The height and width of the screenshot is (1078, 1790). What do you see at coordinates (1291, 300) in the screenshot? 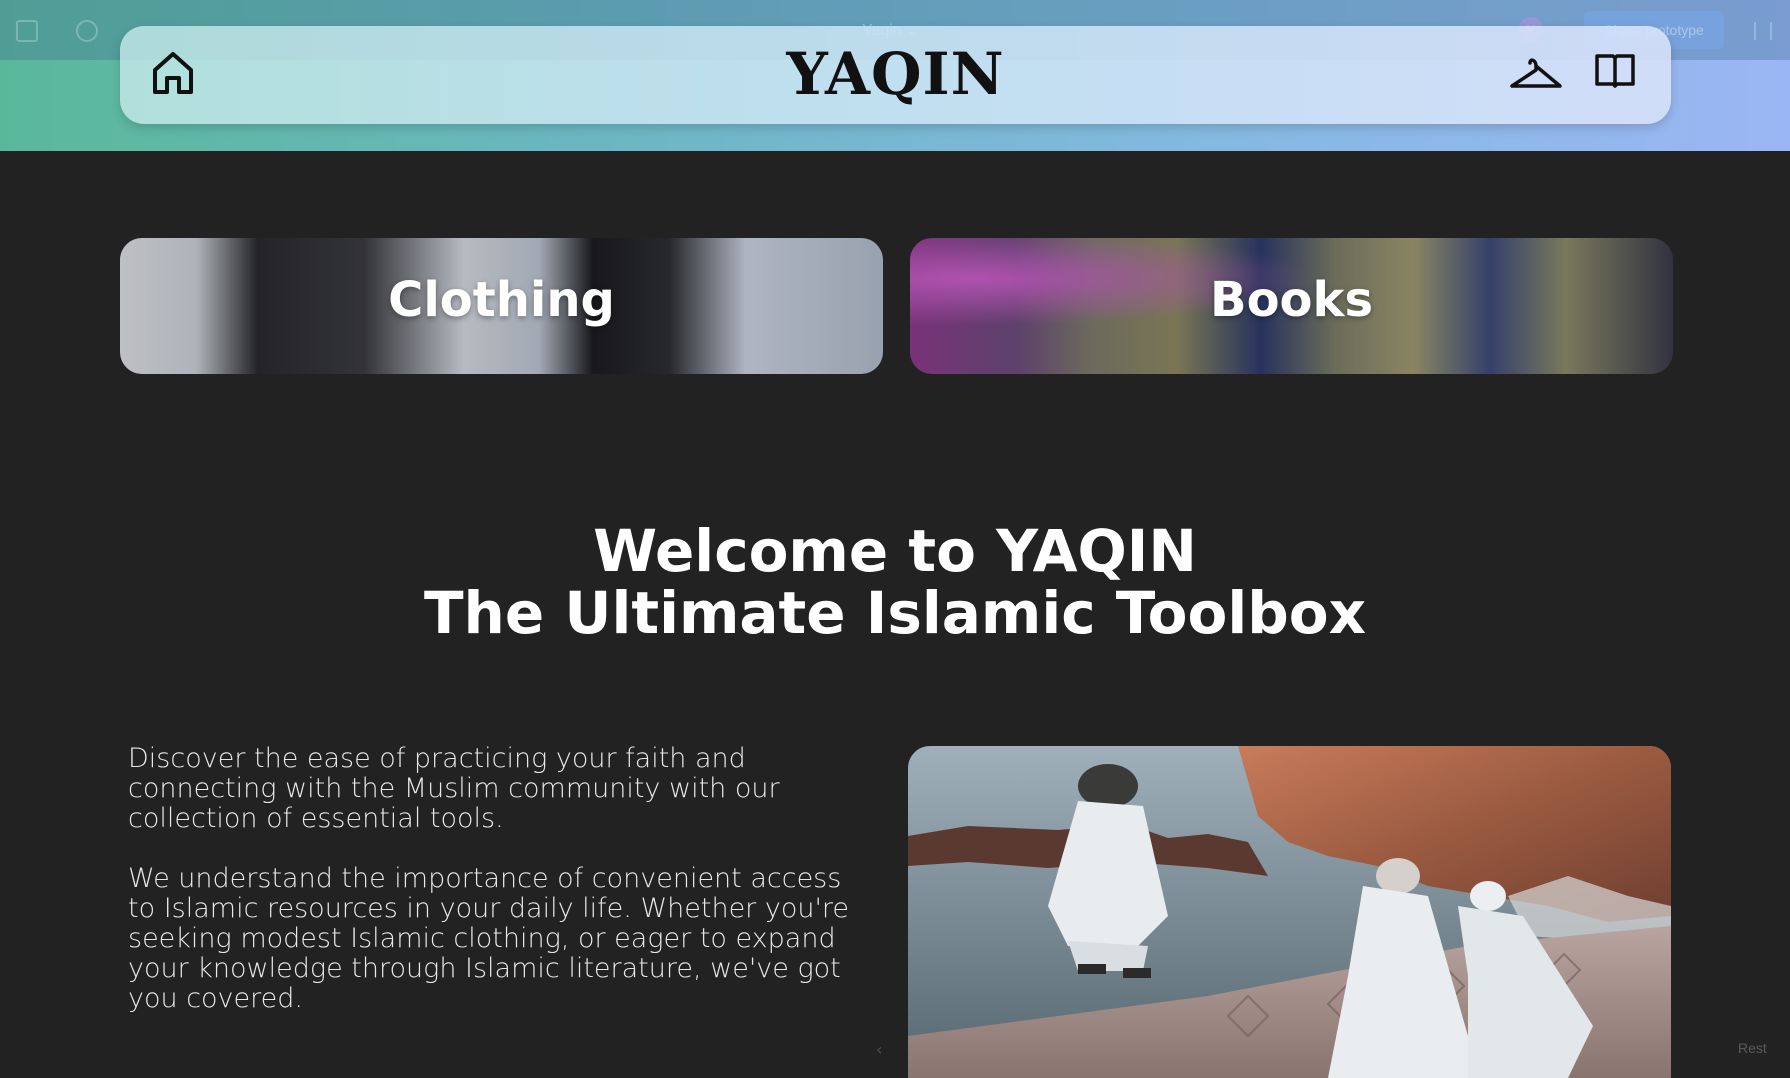
I see `category-label-books: Books` at bounding box center [1291, 300].